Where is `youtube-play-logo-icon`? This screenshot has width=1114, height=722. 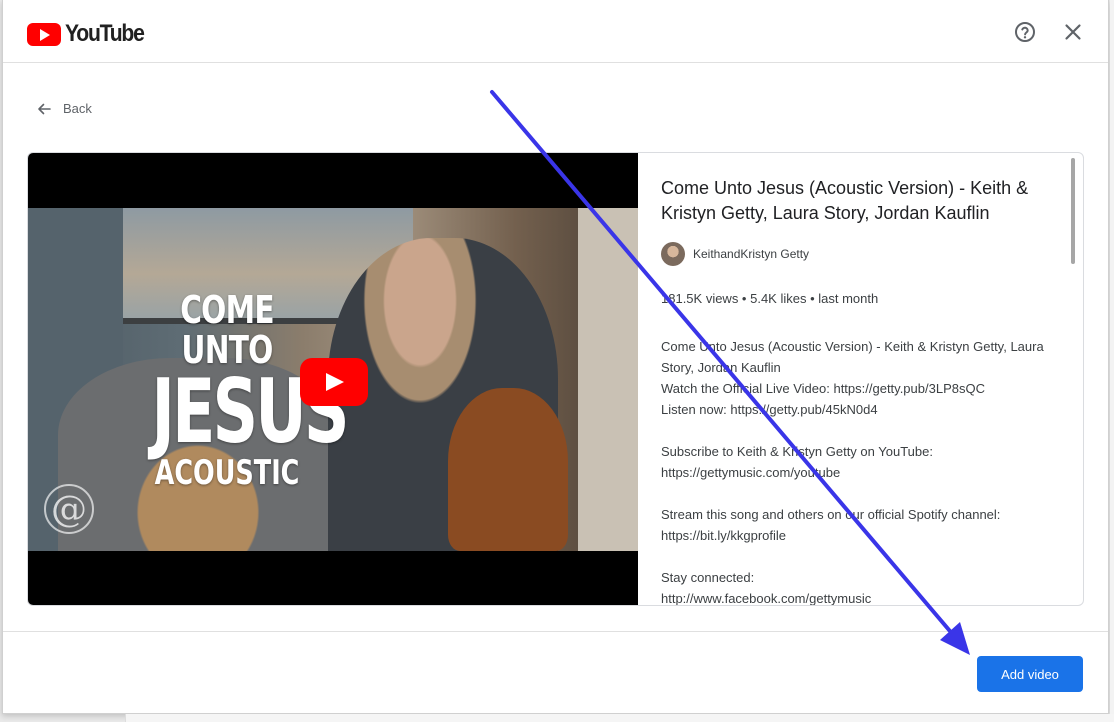 youtube-play-logo-icon is located at coordinates (44, 34).